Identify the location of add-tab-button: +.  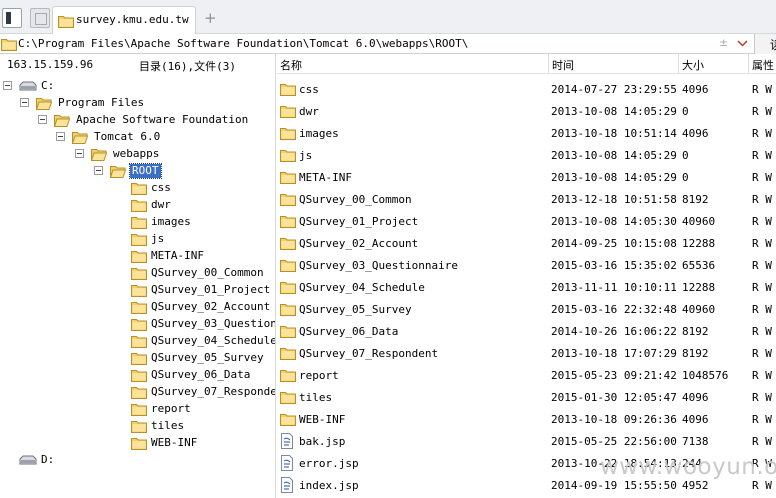
(210, 18).